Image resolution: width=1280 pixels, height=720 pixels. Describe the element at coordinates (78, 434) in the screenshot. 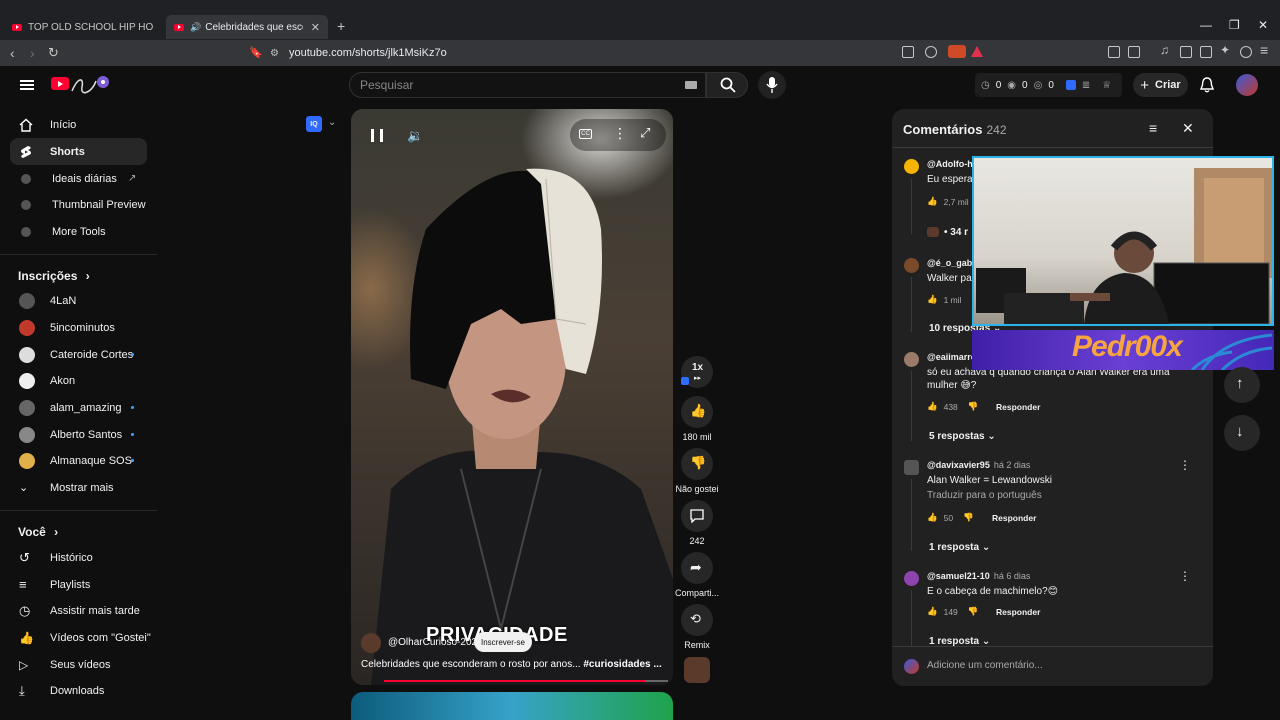

I see `subscription-item: Alberto Santos` at that location.